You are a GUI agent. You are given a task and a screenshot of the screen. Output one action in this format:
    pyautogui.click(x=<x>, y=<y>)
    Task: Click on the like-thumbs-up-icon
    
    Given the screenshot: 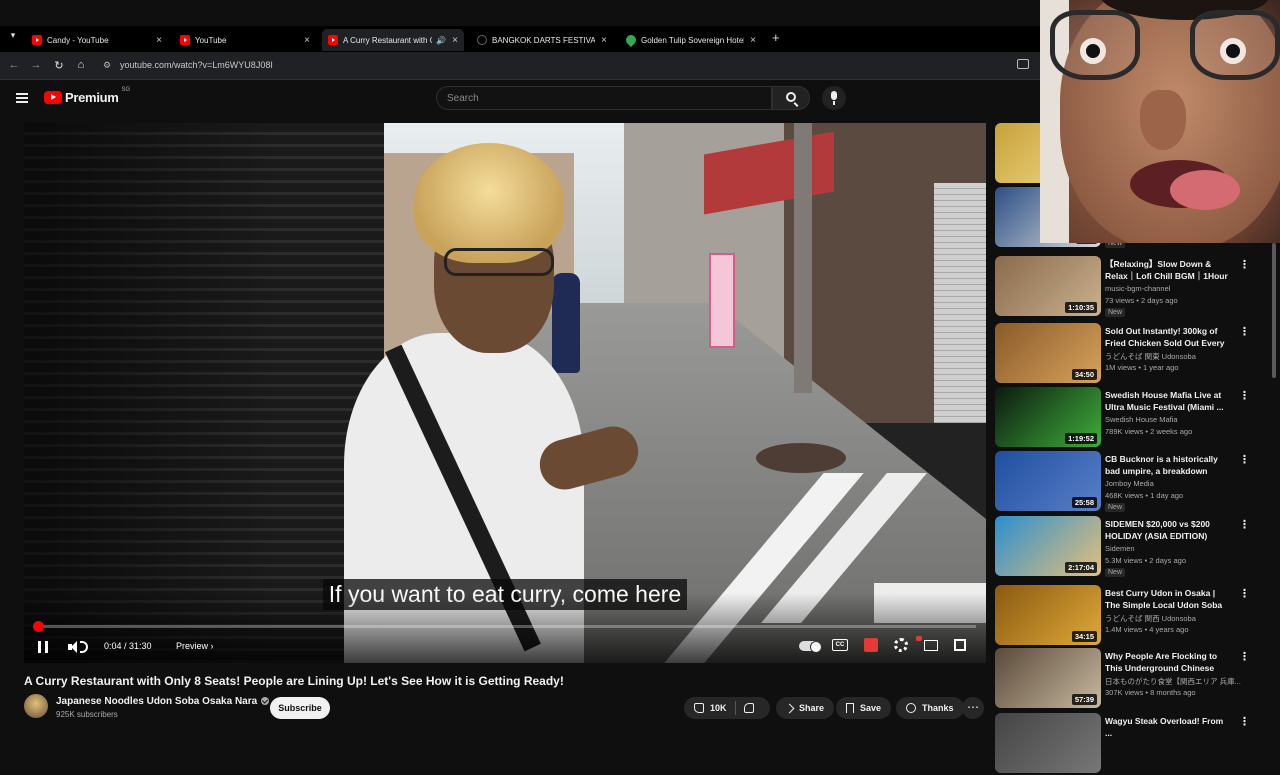 What is the action you would take?
    pyautogui.click(x=699, y=708)
    